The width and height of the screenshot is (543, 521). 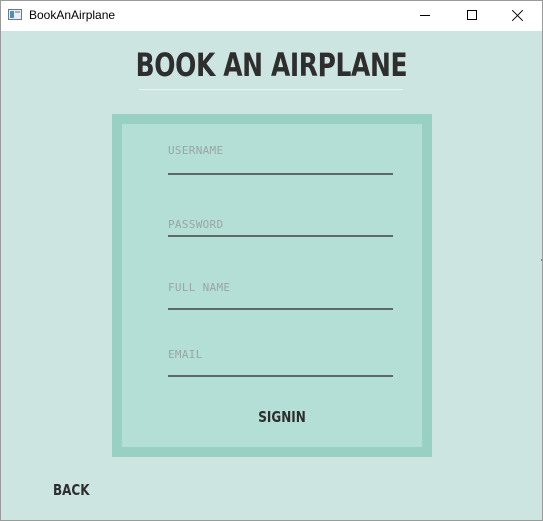 I want to click on signin-button: SIGNIN, so click(x=282, y=417).